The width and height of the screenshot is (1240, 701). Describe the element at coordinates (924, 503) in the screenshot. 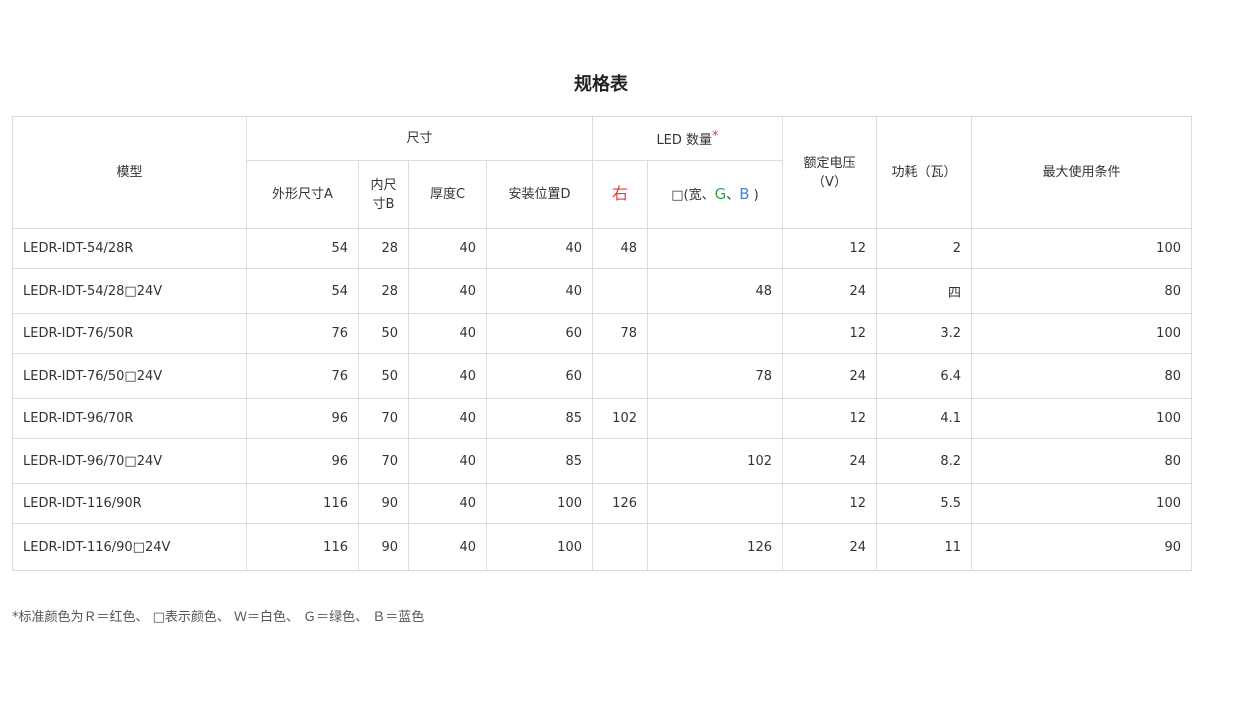

I see `cell-power: 5.5` at that location.